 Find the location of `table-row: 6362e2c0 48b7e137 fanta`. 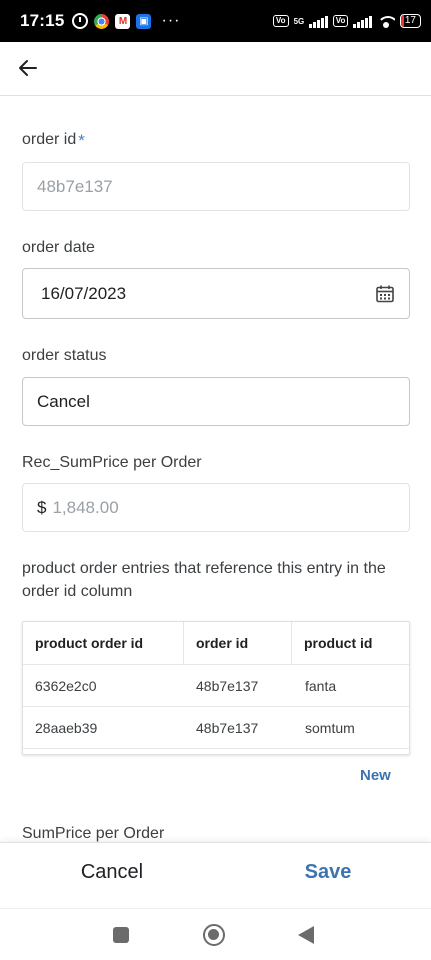

table-row: 6362e2c0 48b7e137 fanta is located at coordinates (216, 686).